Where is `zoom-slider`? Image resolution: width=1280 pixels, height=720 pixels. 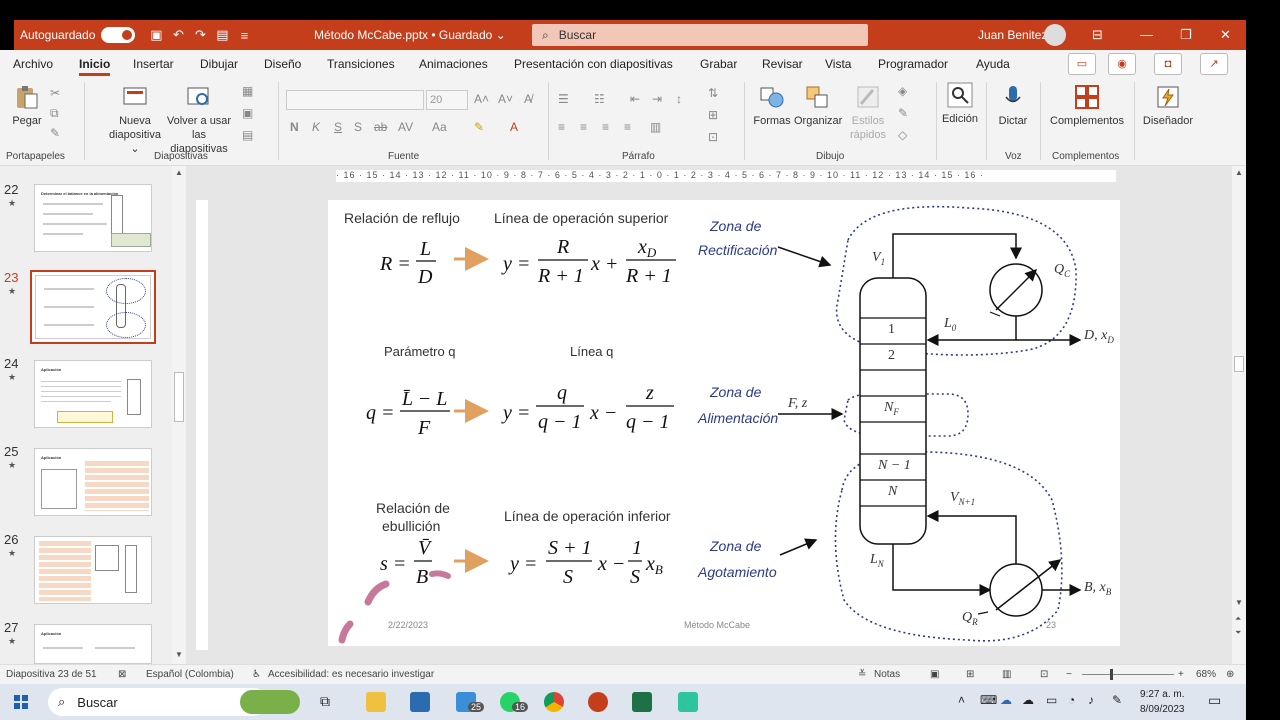 zoom-slider is located at coordinates (1128, 674).